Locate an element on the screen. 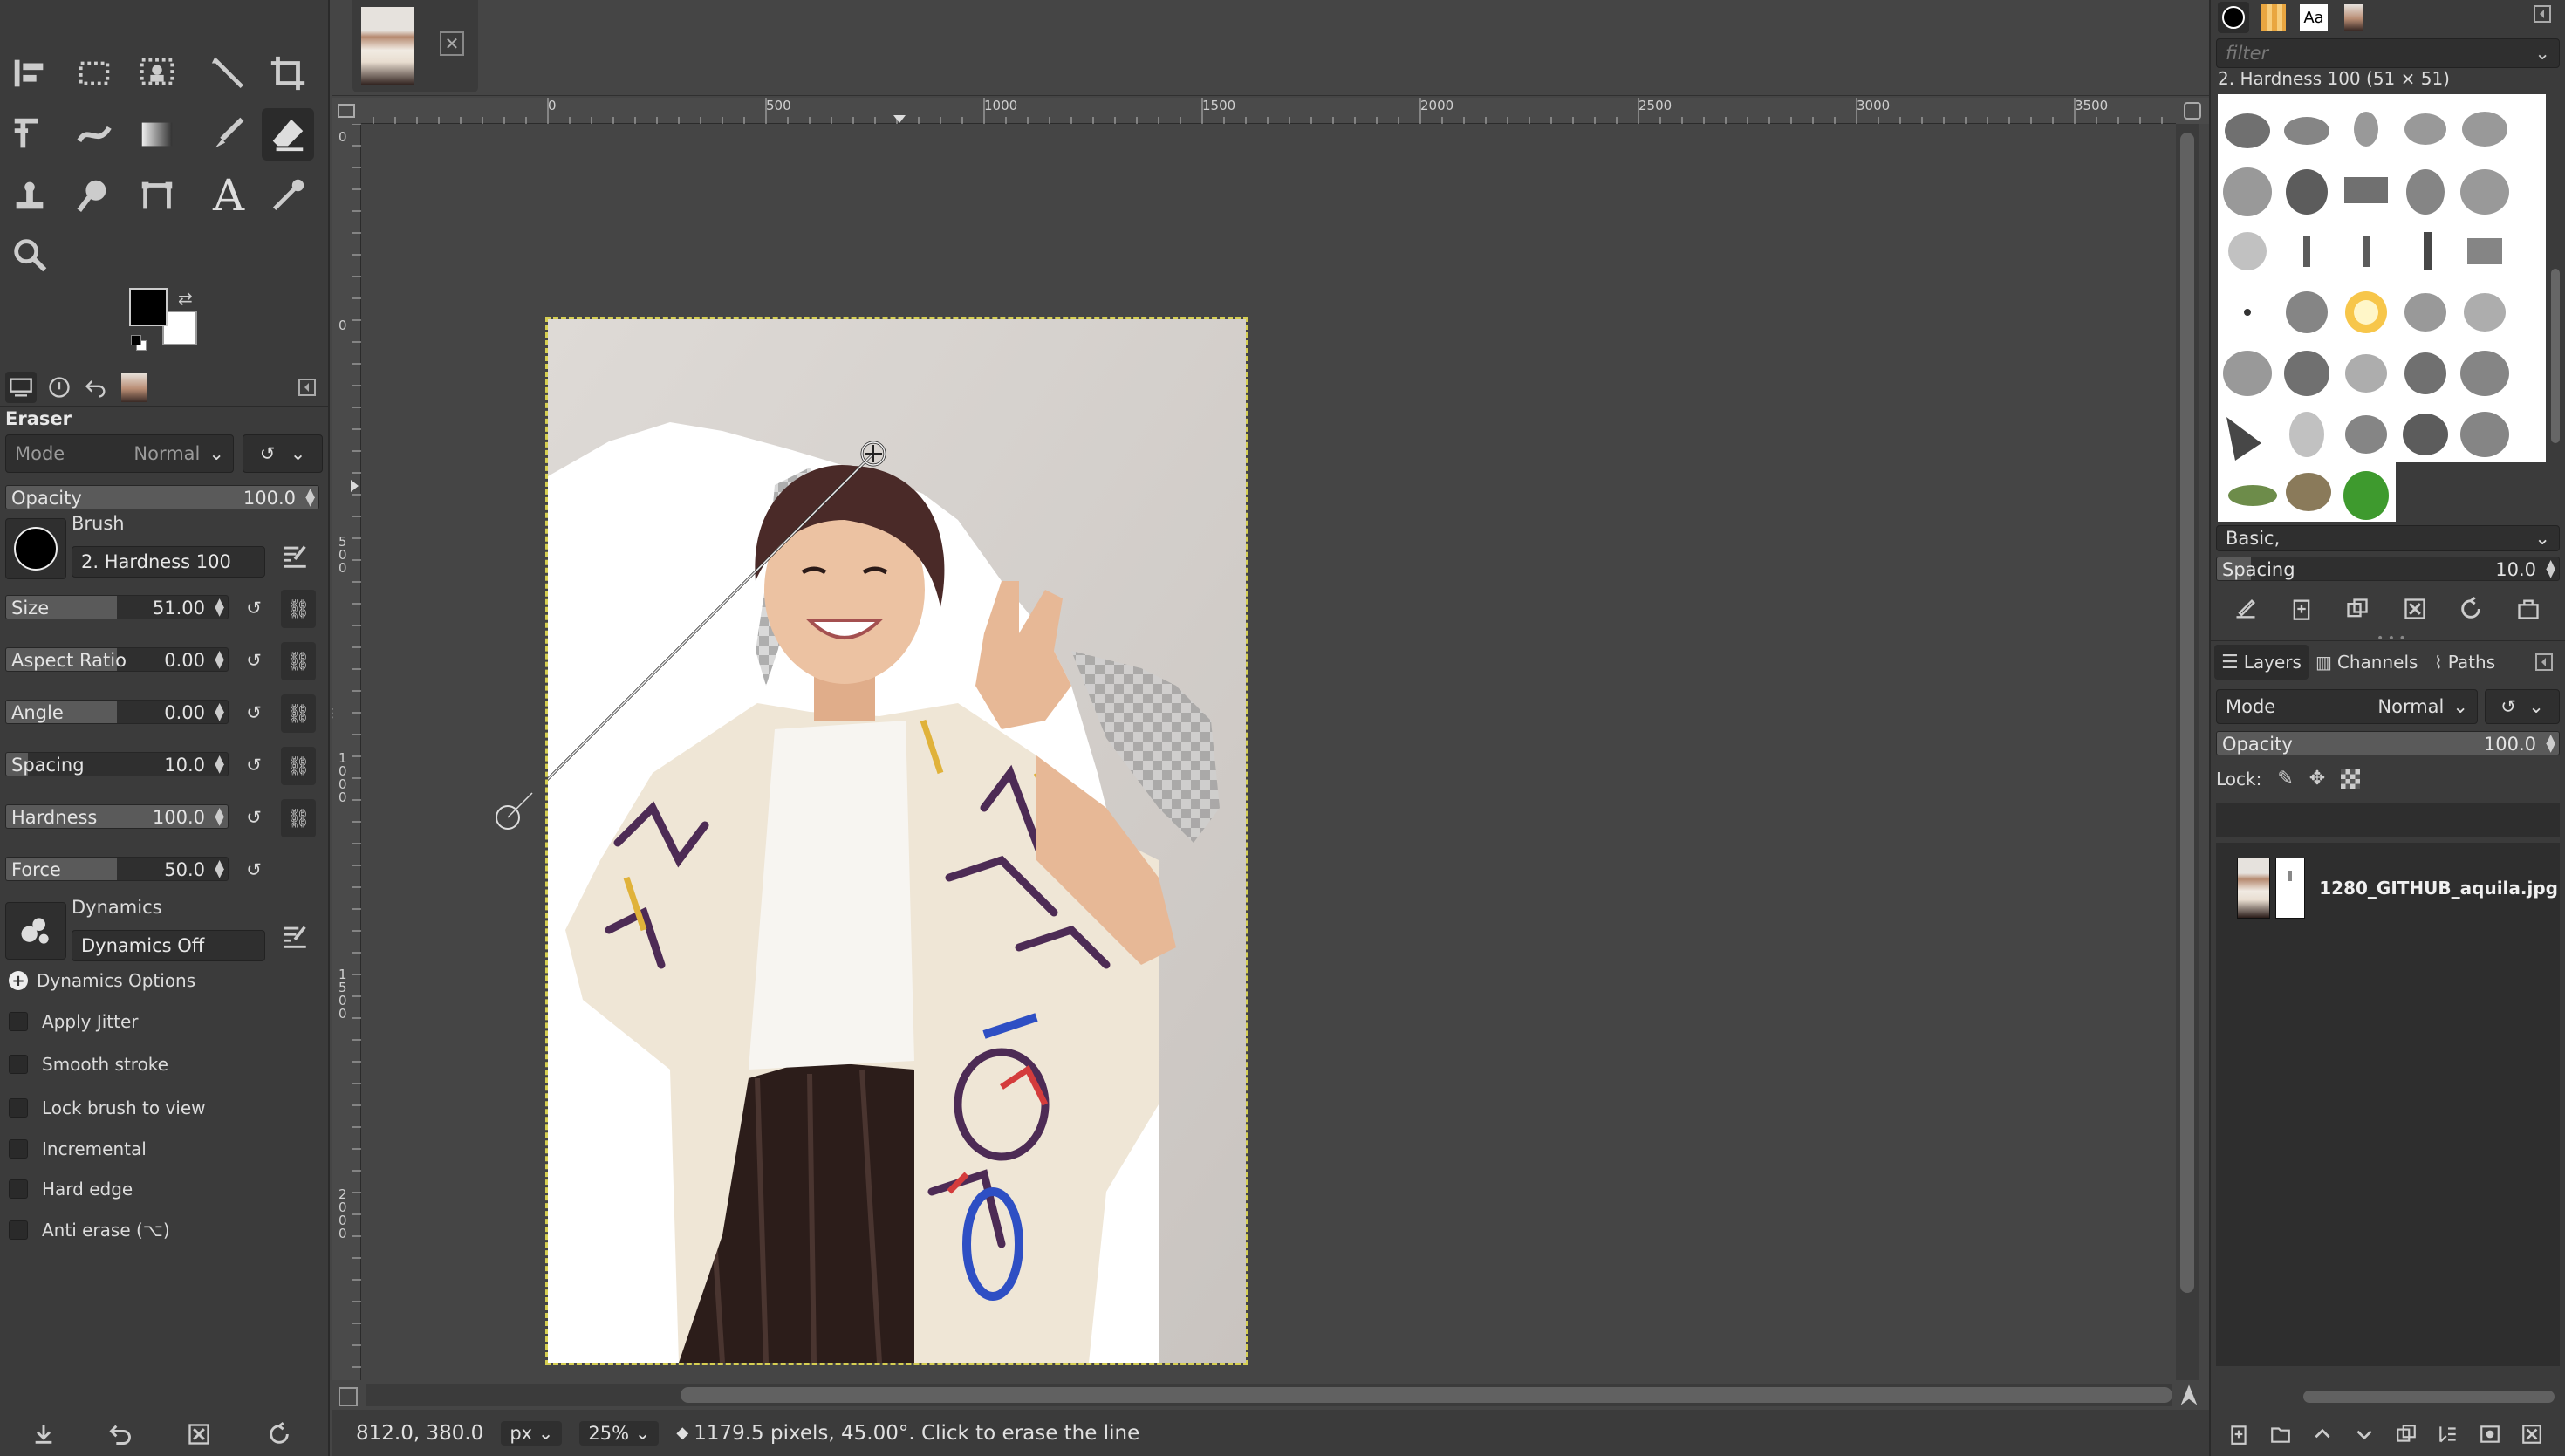 This screenshot has width=2565, height=1456. force-reset-icon: ↺ is located at coordinates (254, 870).